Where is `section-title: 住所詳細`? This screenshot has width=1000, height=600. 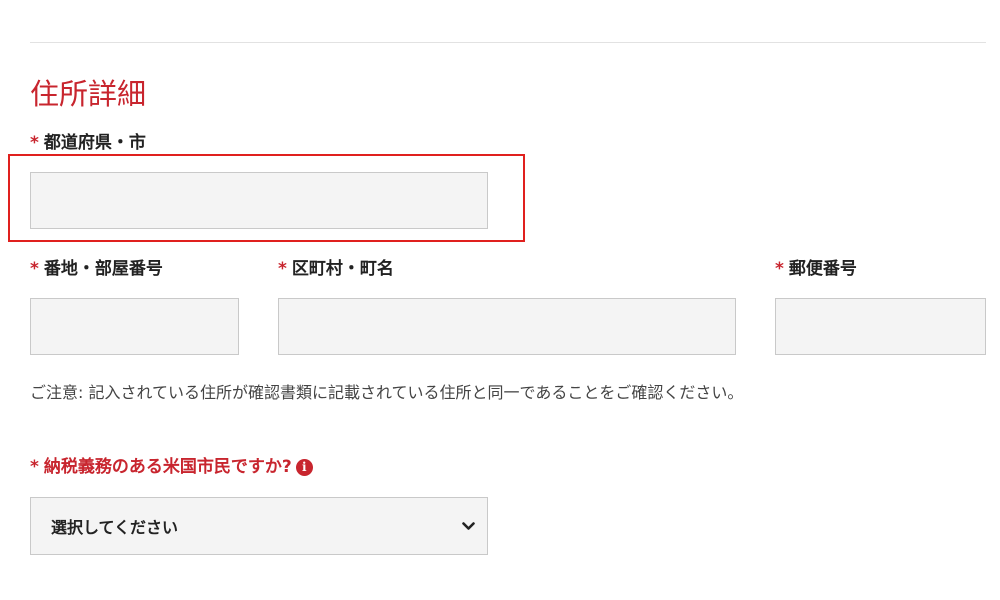
section-title: 住所詳細 is located at coordinates (88, 94).